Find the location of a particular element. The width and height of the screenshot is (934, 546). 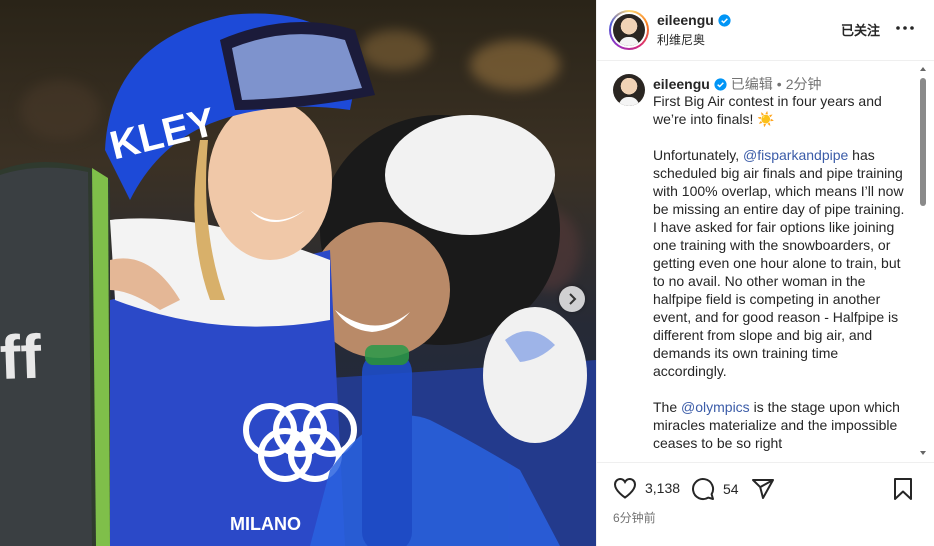

more-horizontal-icon is located at coordinates (905, 28).